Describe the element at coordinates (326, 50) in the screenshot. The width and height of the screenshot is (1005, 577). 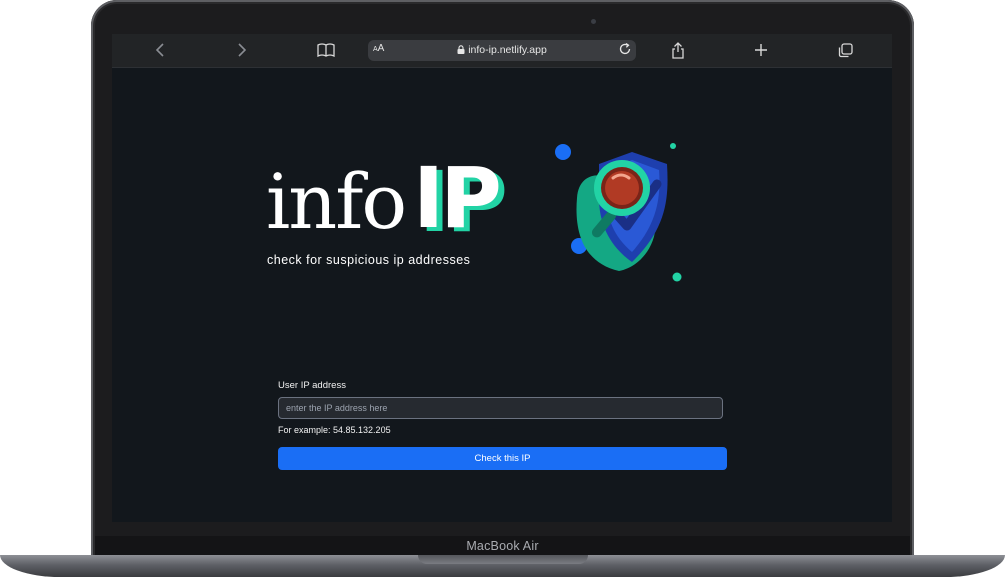
I see `reader-icon` at that location.